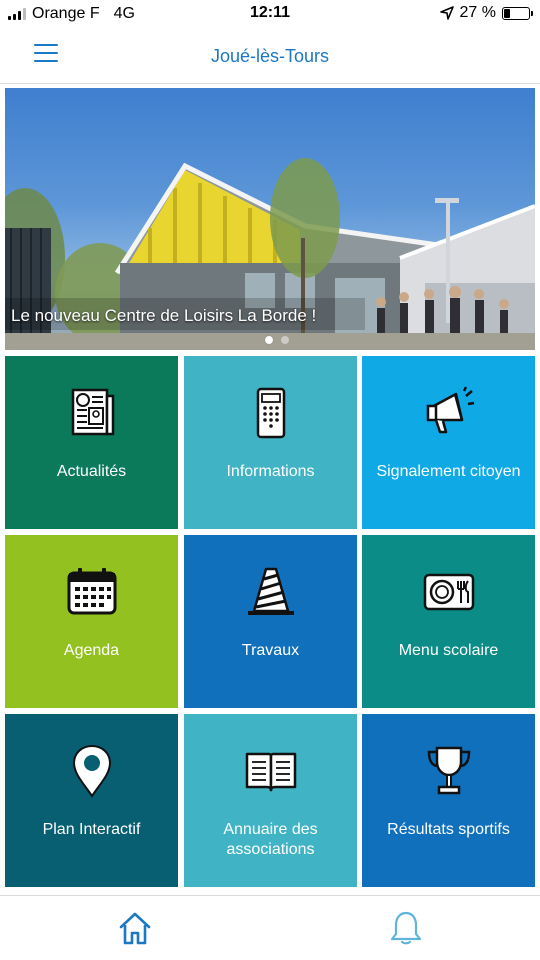 Image resolution: width=540 pixels, height=960 pixels. Describe the element at coordinates (270, 927) in the screenshot. I see `bottom-nav` at that location.